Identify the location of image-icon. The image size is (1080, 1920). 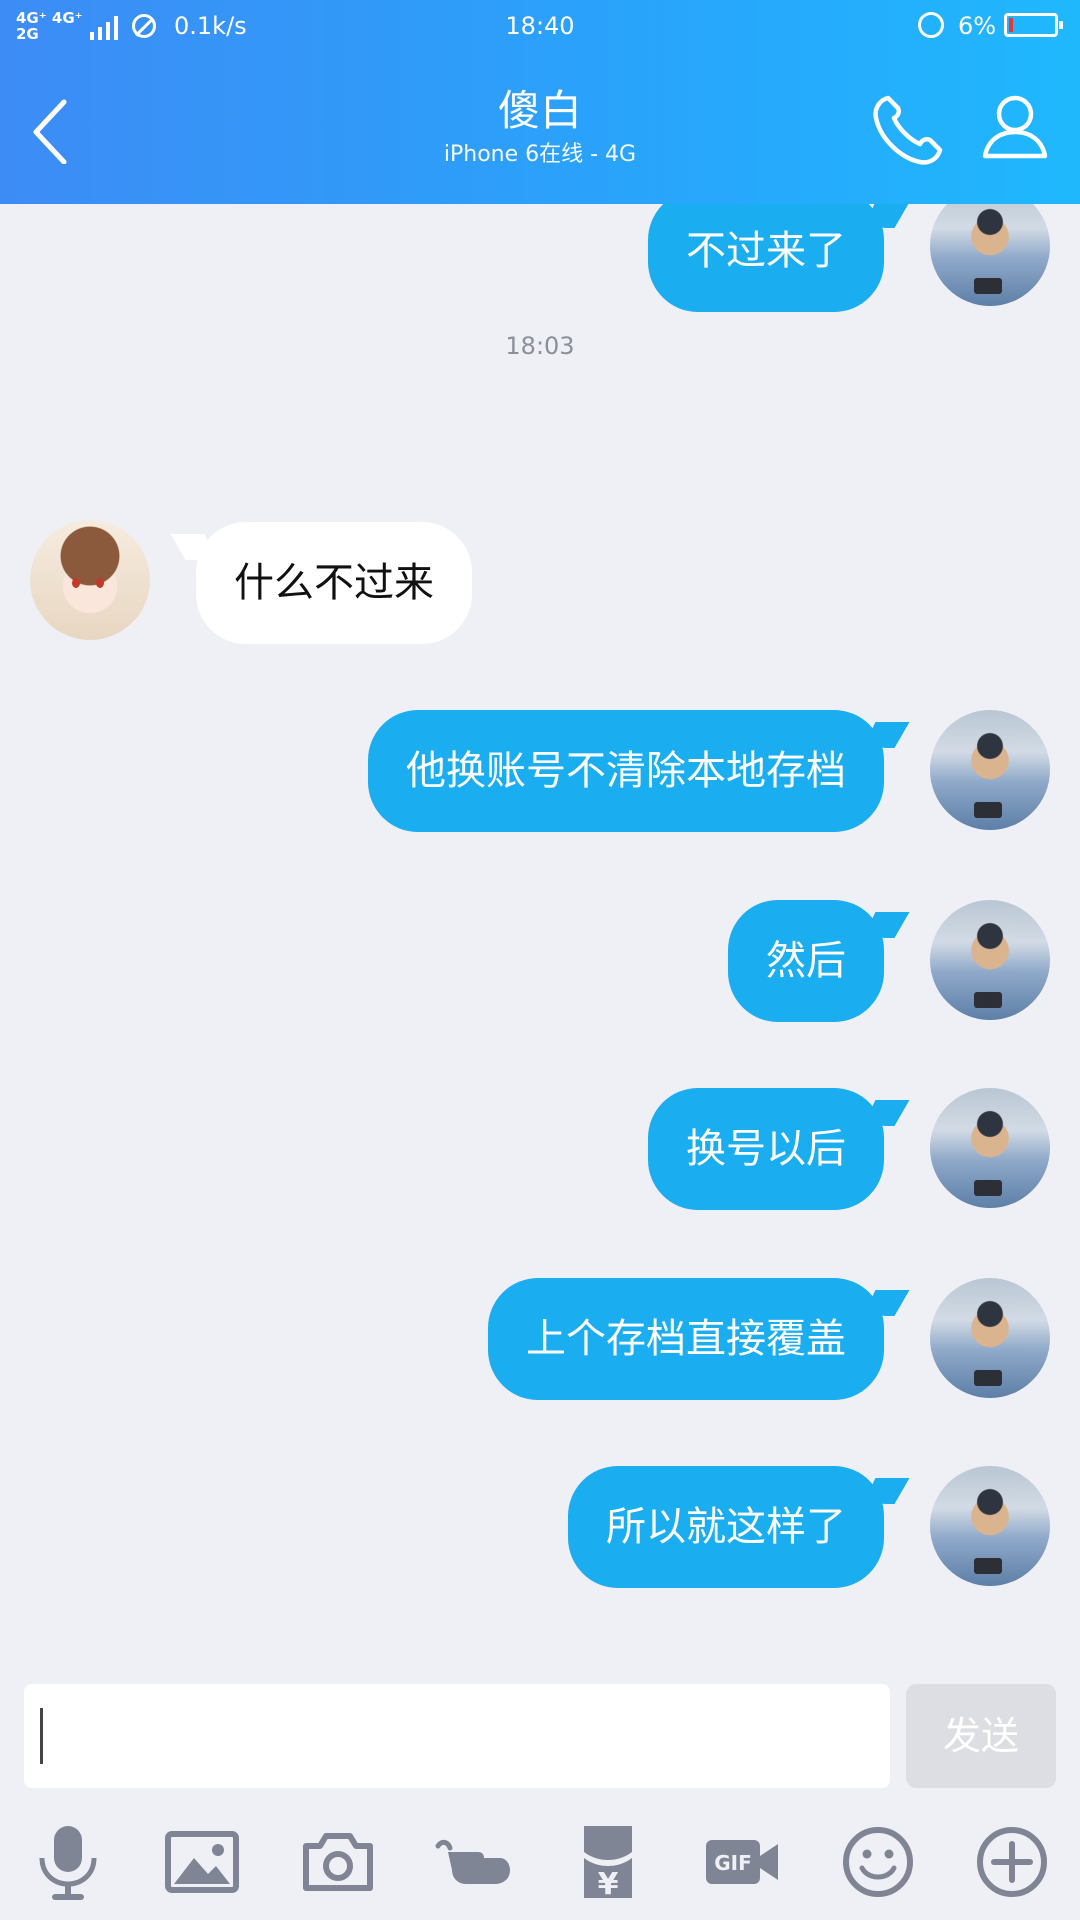
(202, 1862).